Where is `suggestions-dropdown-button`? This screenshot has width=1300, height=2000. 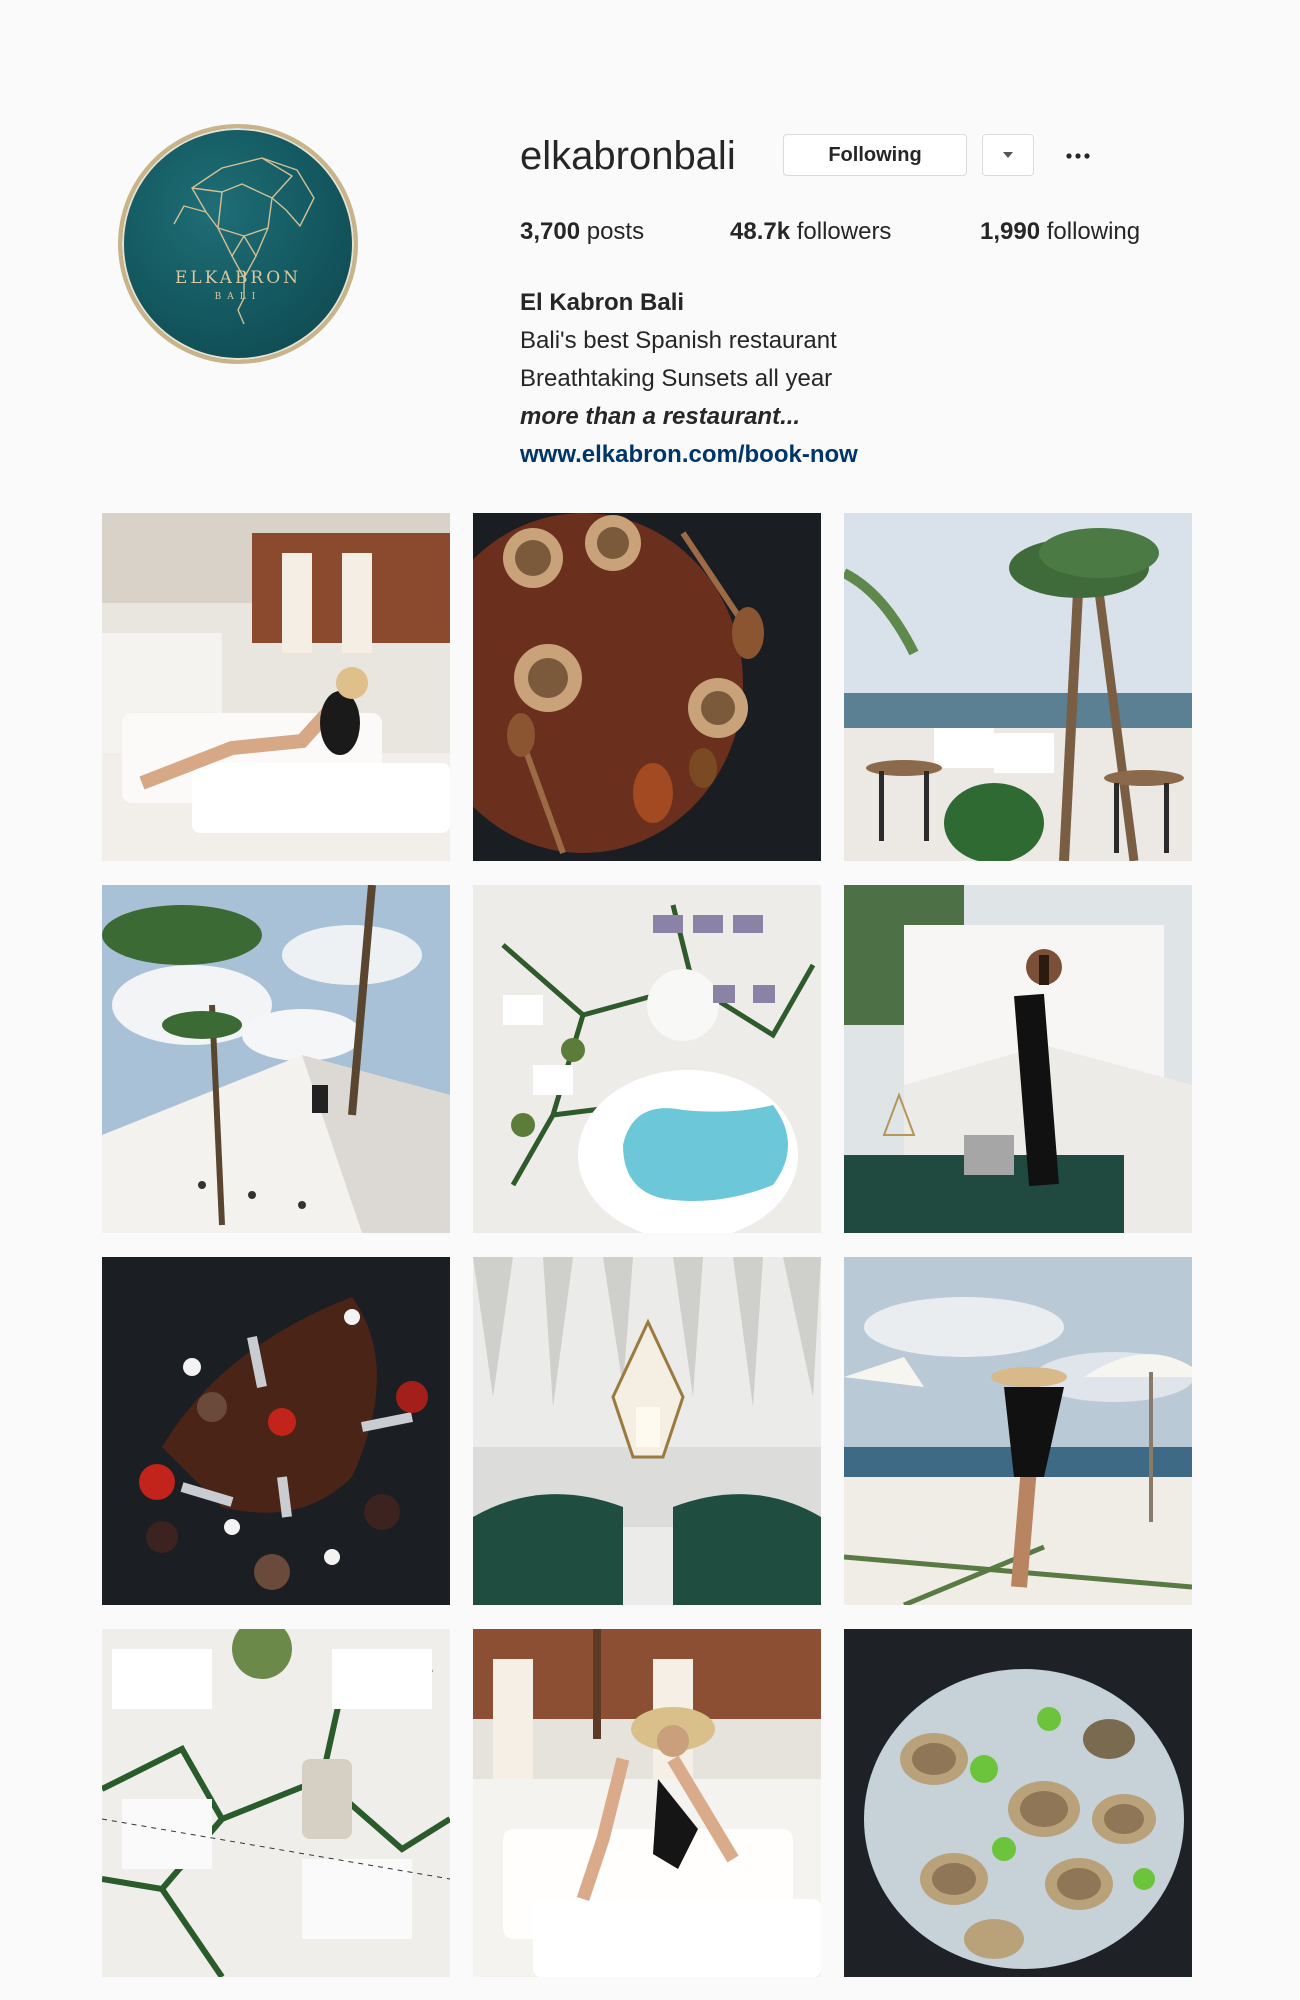
suggestions-dropdown-button is located at coordinates (1008, 155).